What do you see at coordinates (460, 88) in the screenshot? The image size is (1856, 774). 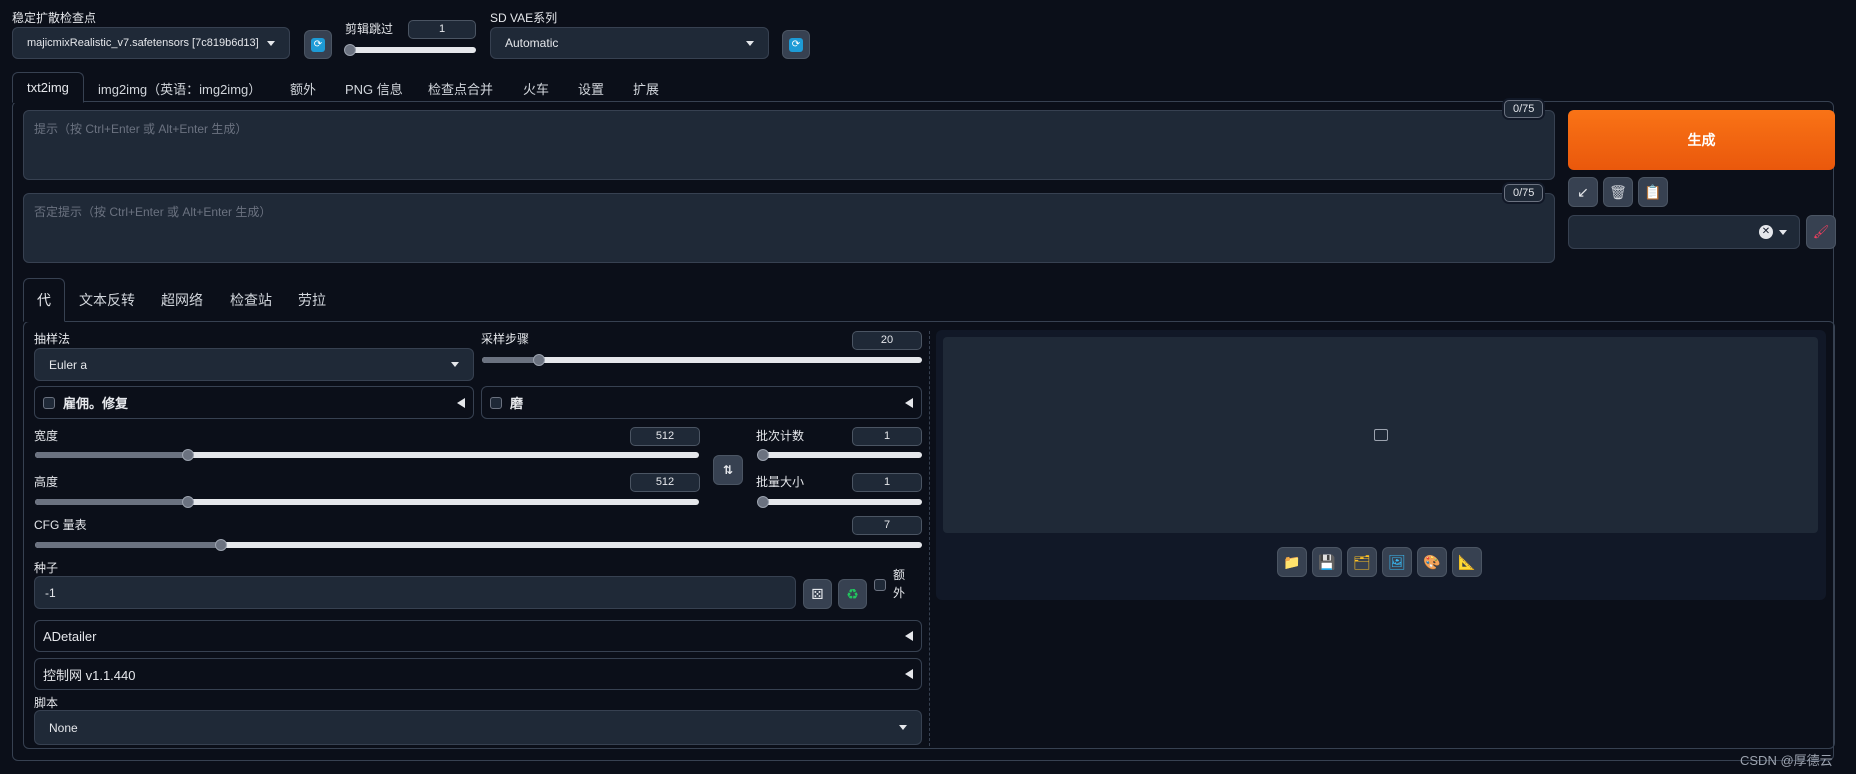 I see `tab-checkpoint-merger: 检查点合并` at bounding box center [460, 88].